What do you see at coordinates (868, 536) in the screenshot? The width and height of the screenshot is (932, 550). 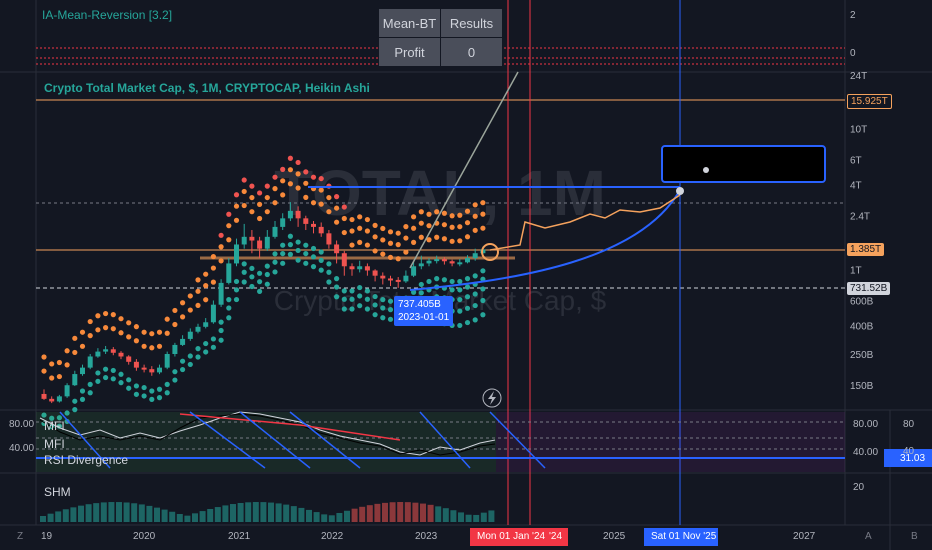 I see `corner-a: A` at bounding box center [868, 536].